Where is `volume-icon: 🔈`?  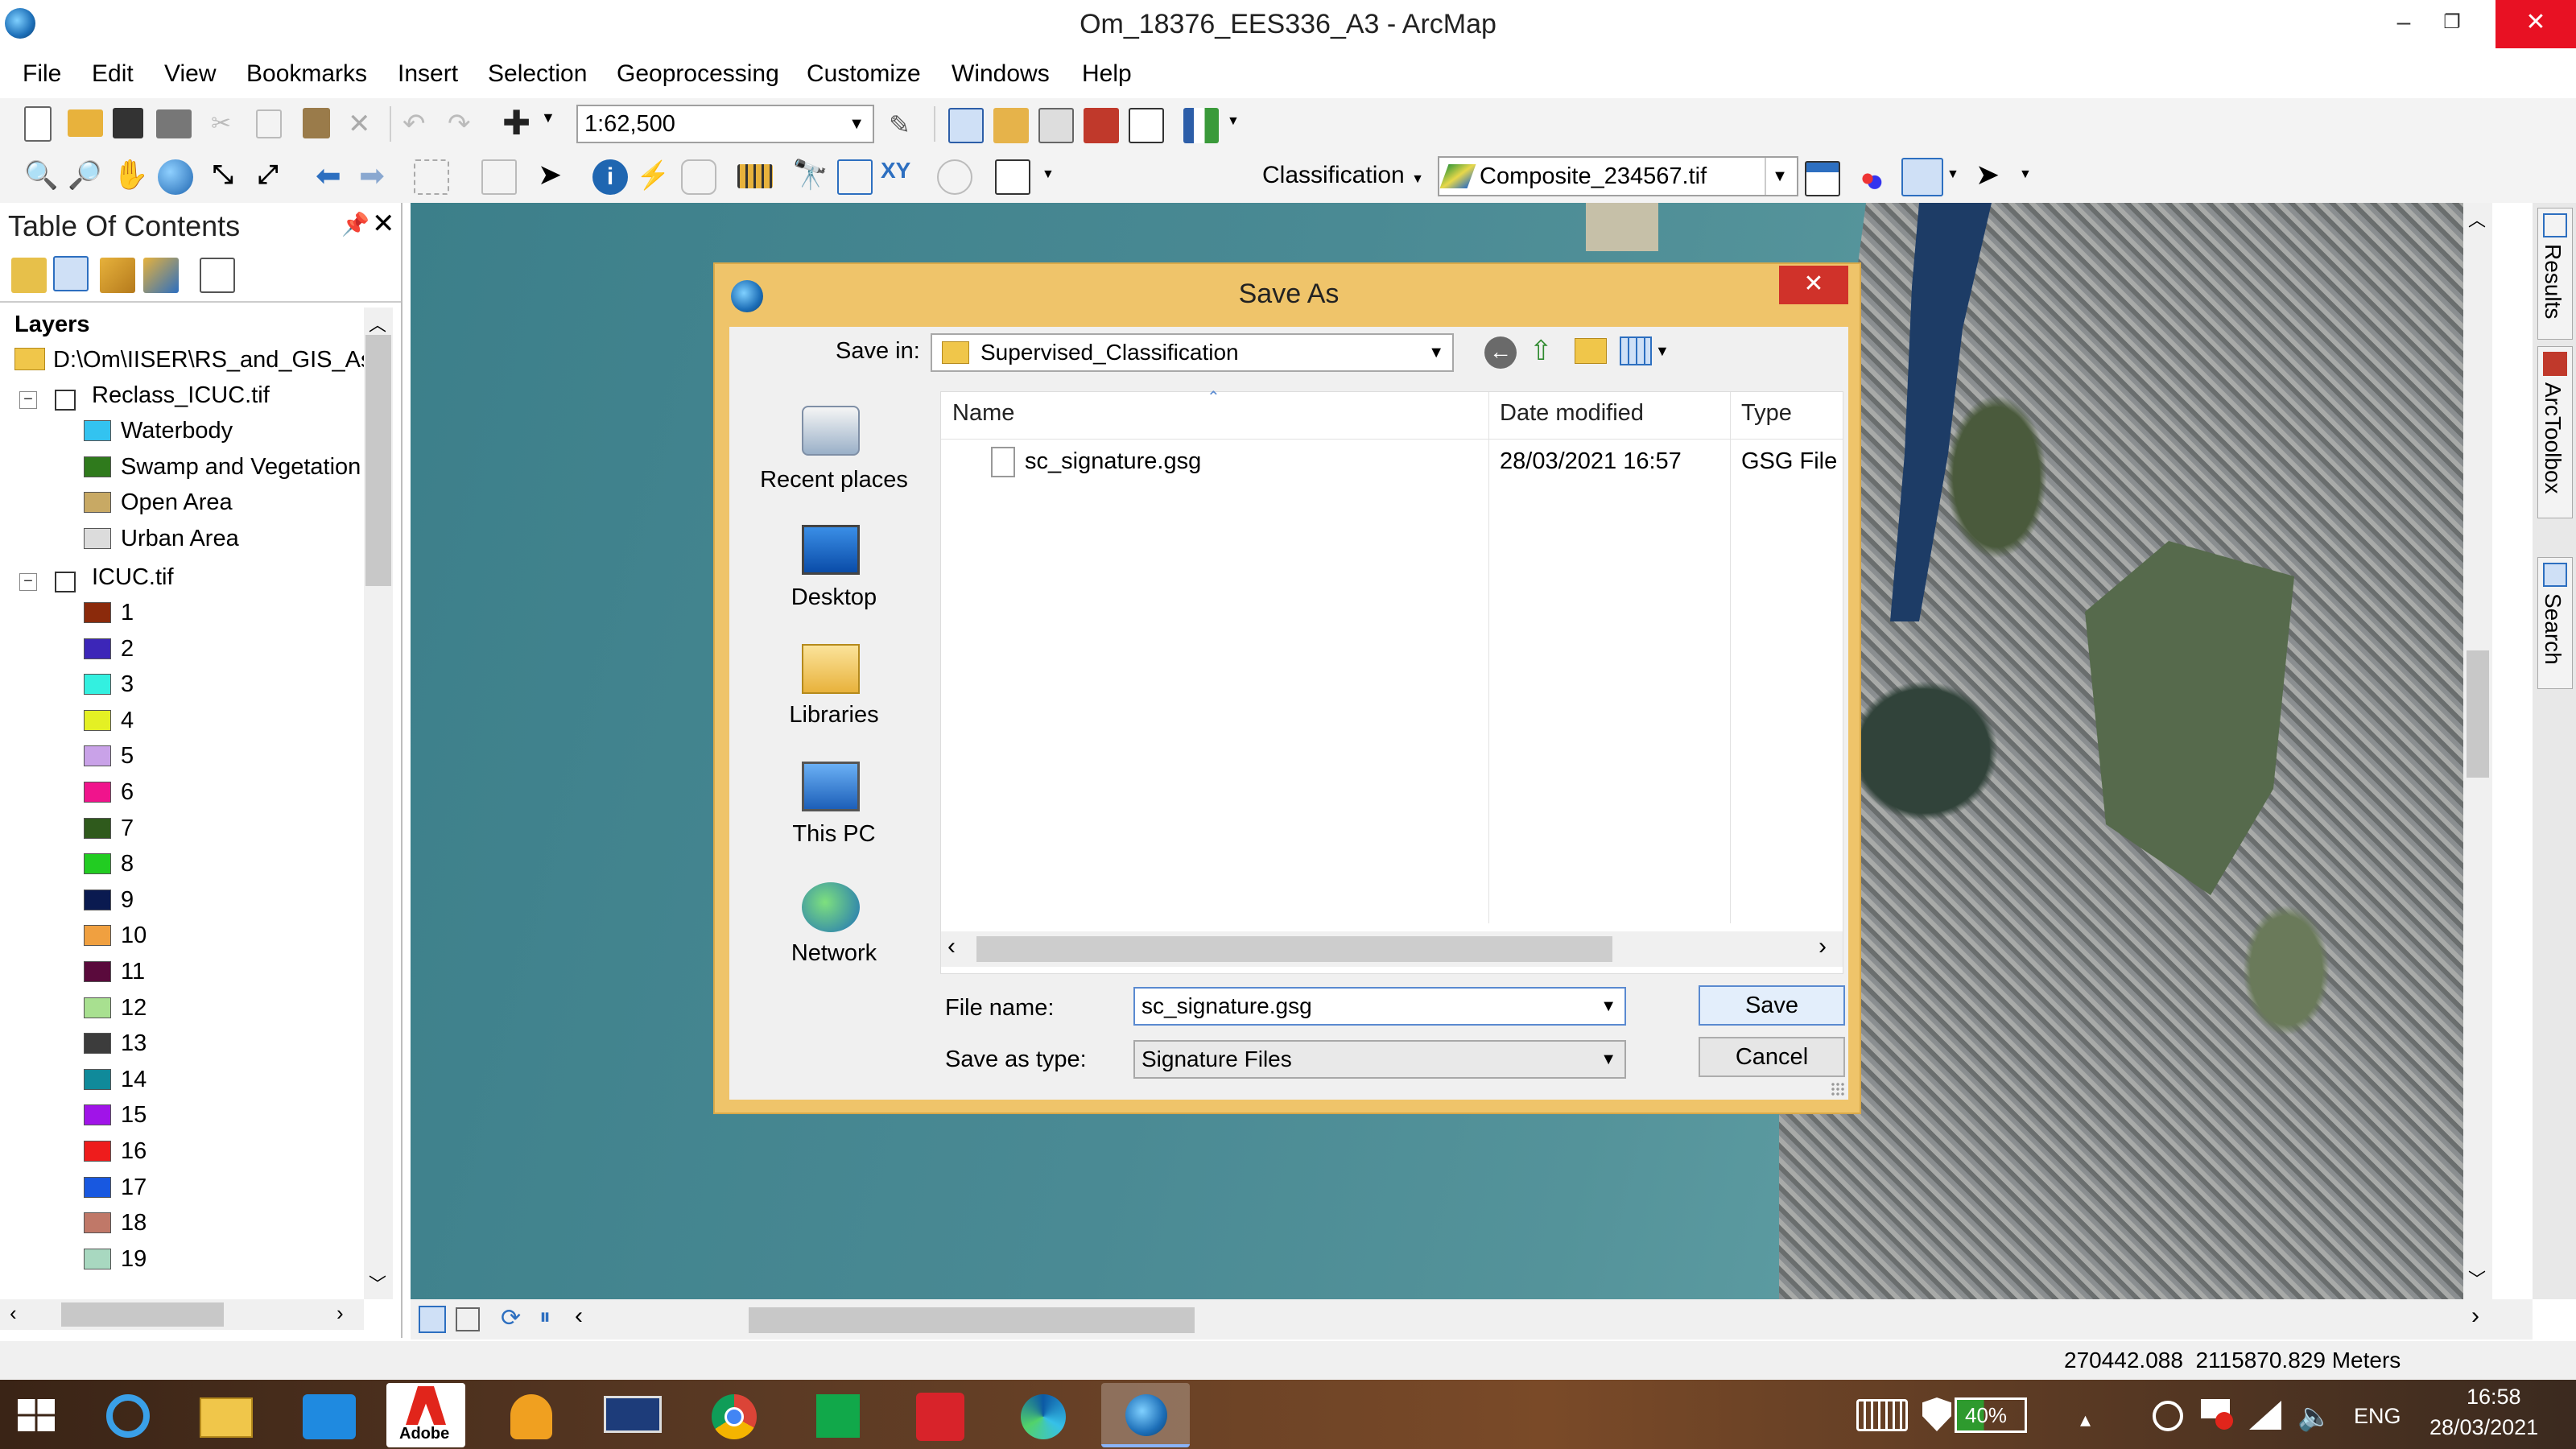 volume-icon: 🔈 is located at coordinates (2314, 1417).